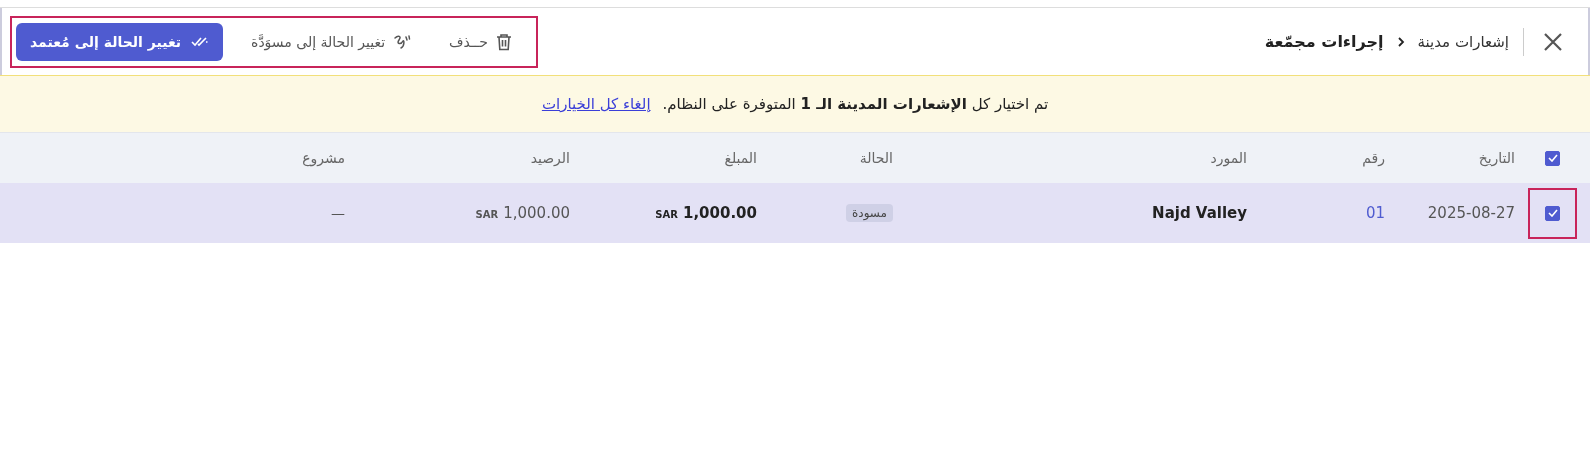 This screenshot has height=458, width=1590. Describe the element at coordinates (596, 104) in the screenshot. I see `clear-selection-link: إلغاء كل الخيارات` at that location.